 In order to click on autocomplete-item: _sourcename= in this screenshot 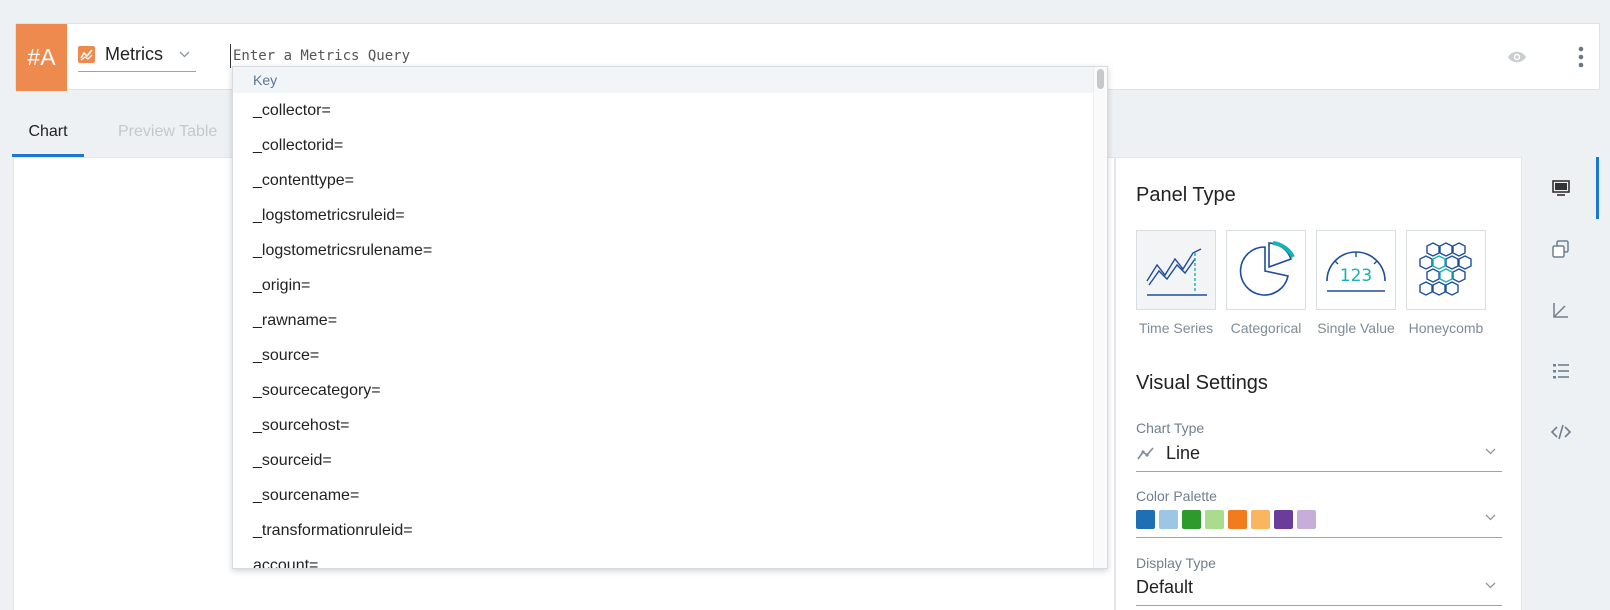, I will do `click(663, 495)`.